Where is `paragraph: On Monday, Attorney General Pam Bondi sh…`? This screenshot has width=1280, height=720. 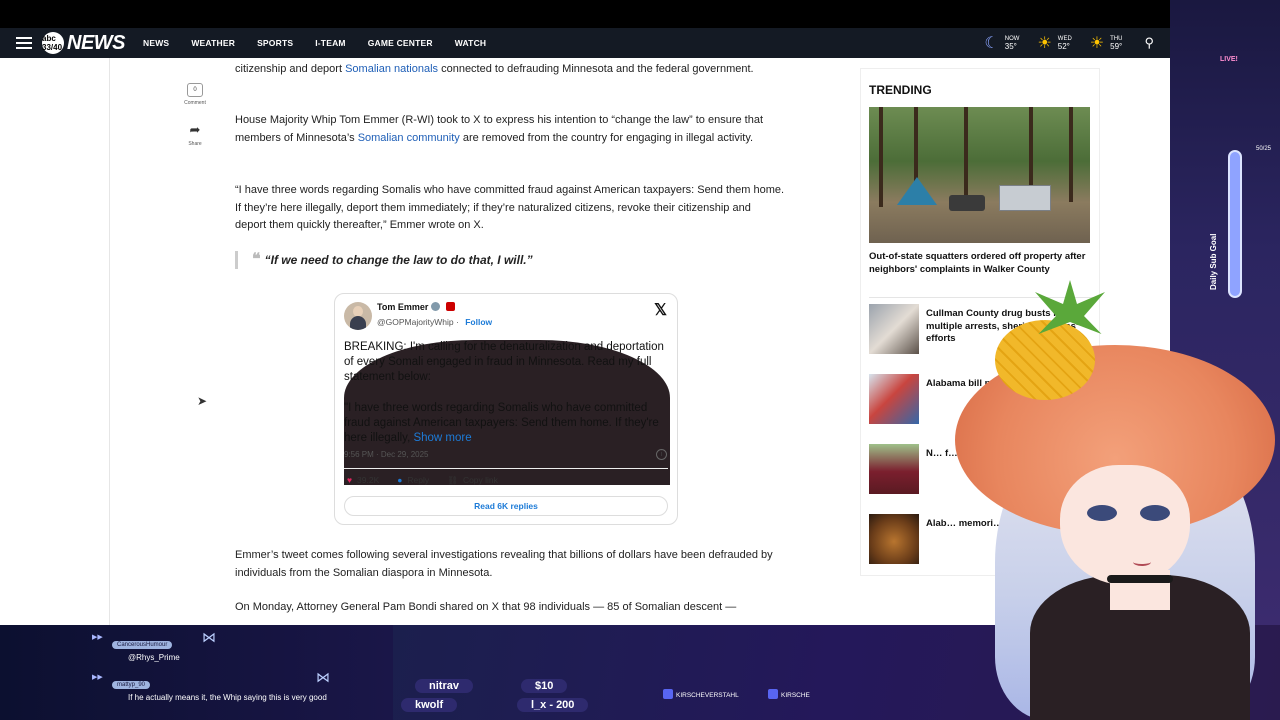 paragraph: On Monday, Attorney General Pam Bondi sh… is located at coordinates (486, 607).